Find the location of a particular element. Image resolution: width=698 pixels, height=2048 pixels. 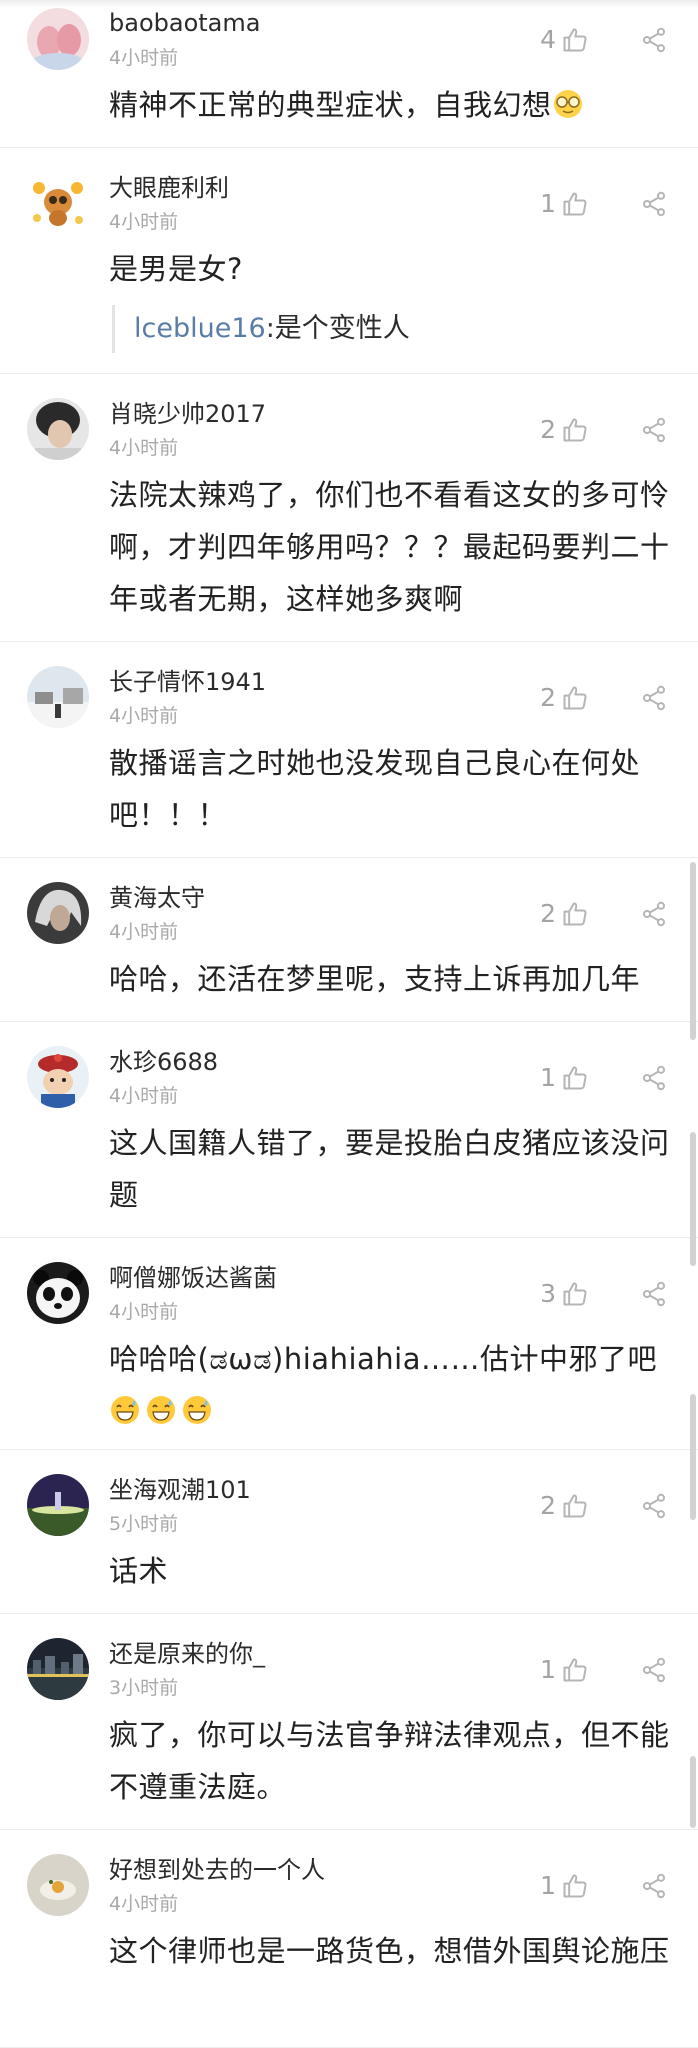

glasses-emoji is located at coordinates (568, 104).